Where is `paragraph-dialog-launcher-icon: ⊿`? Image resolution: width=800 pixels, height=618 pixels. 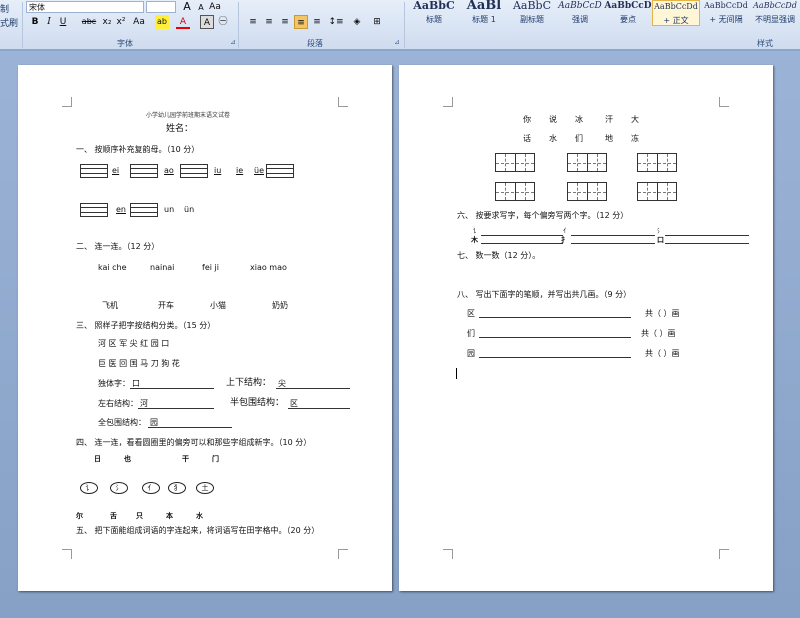 paragraph-dialog-launcher-icon: ⊿ is located at coordinates (397, 42).